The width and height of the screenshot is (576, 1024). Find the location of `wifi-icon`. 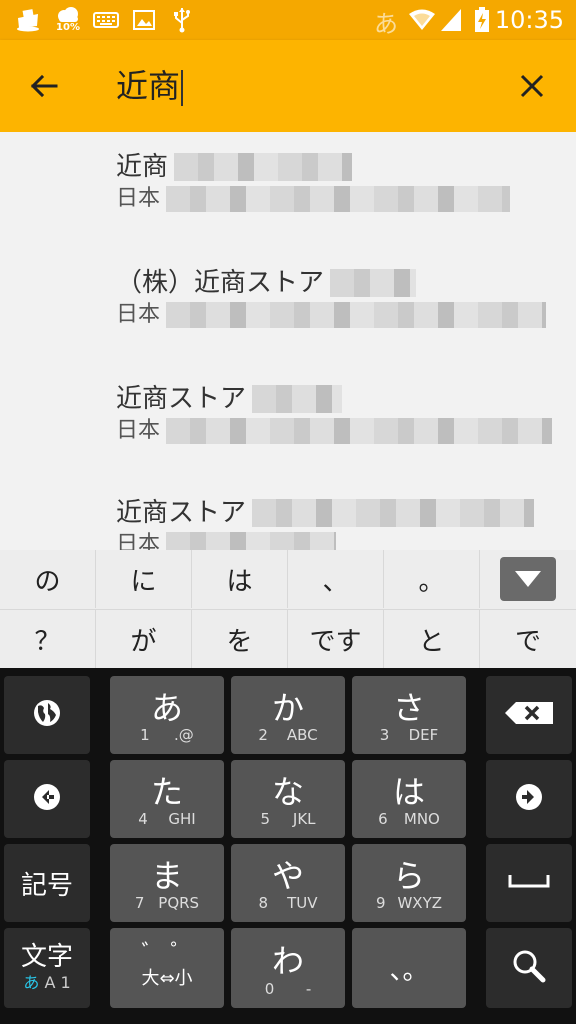

wifi-icon is located at coordinates (422, 22).